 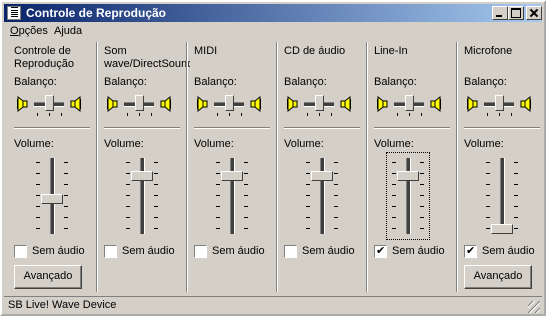 What do you see at coordinates (124, 144) in the screenshot?
I see `volume-label: Volume:` at bounding box center [124, 144].